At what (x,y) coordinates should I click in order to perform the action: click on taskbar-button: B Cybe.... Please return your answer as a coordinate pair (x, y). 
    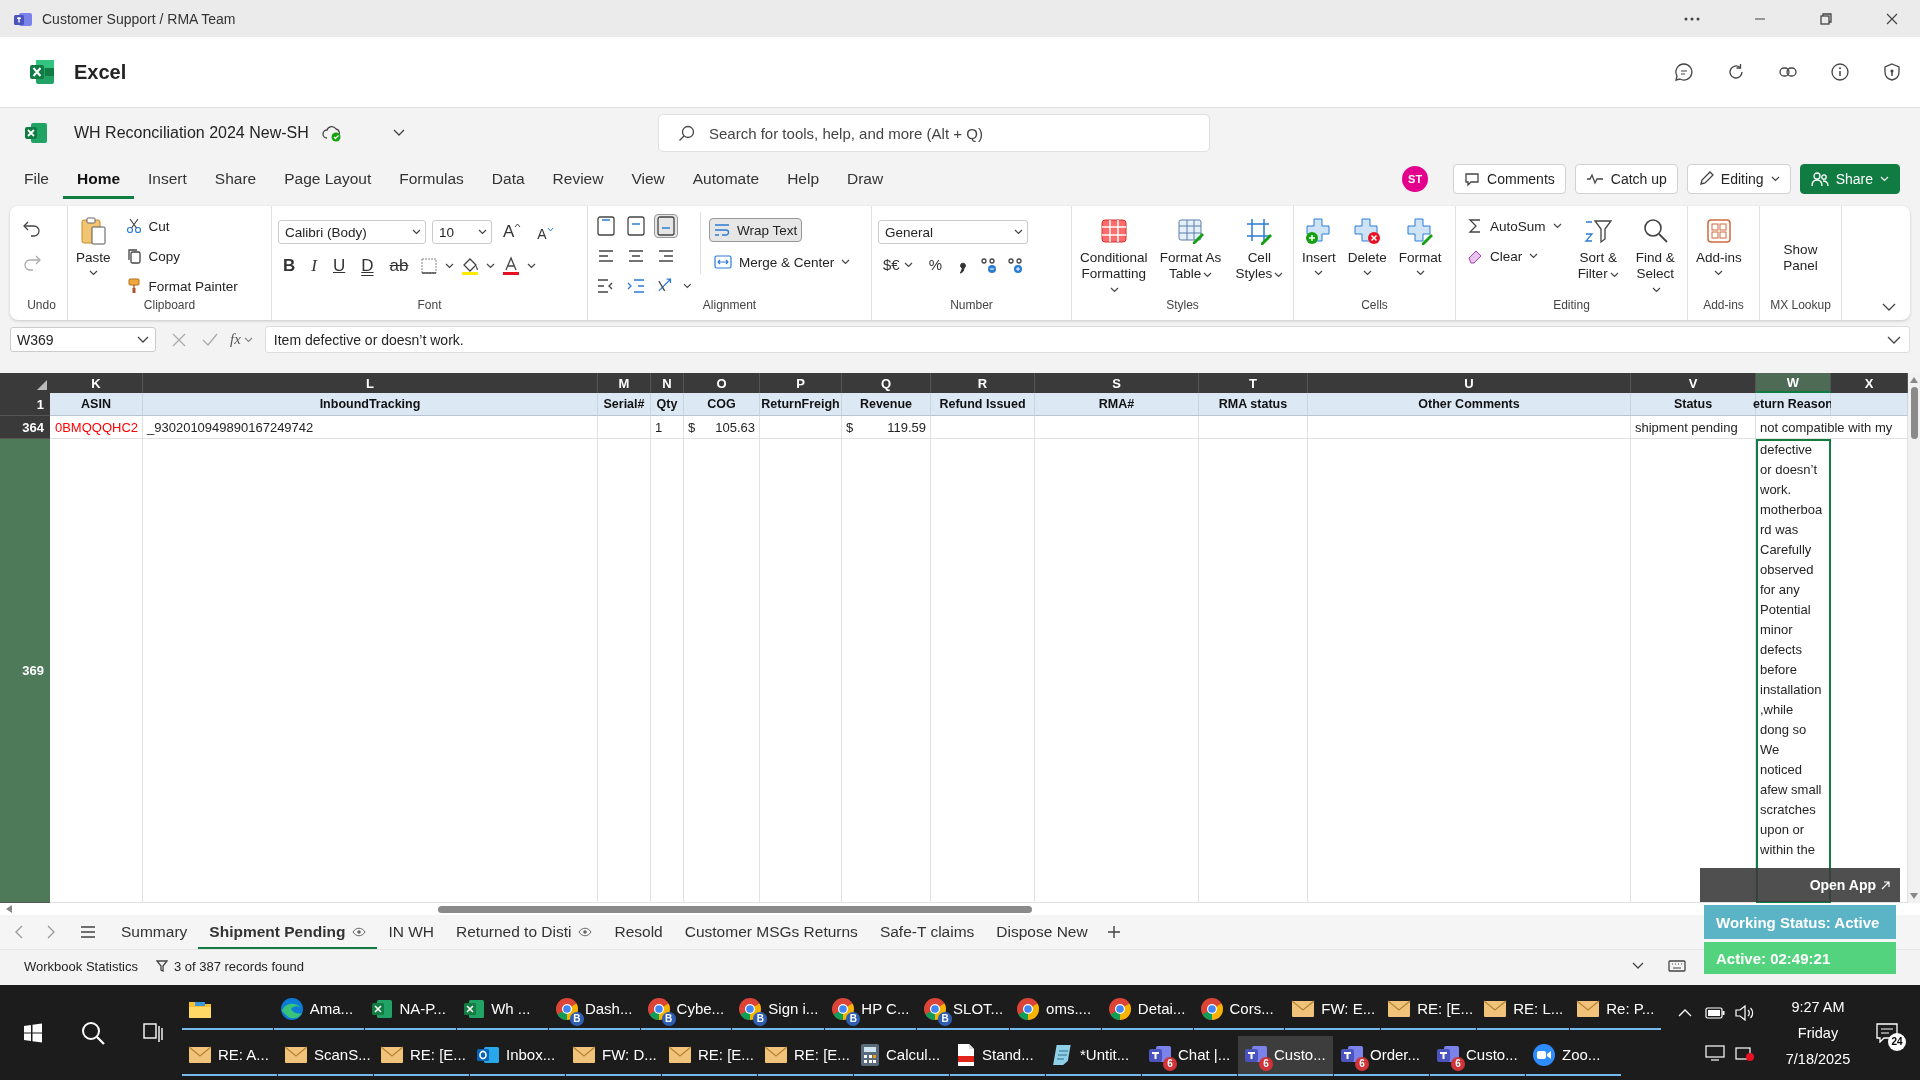
    Looking at the image, I should click on (686, 1009).